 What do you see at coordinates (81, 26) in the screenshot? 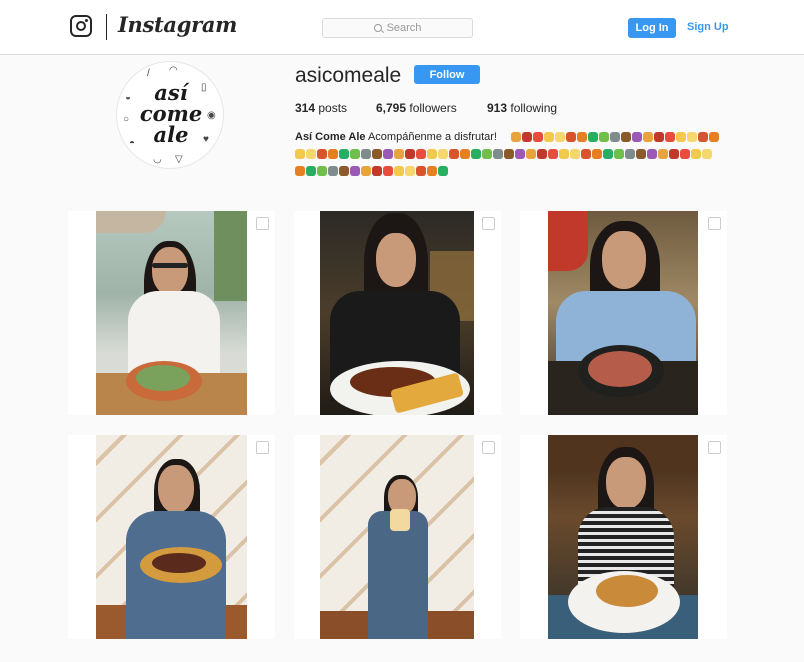
I see `instagram-camera-icon` at bounding box center [81, 26].